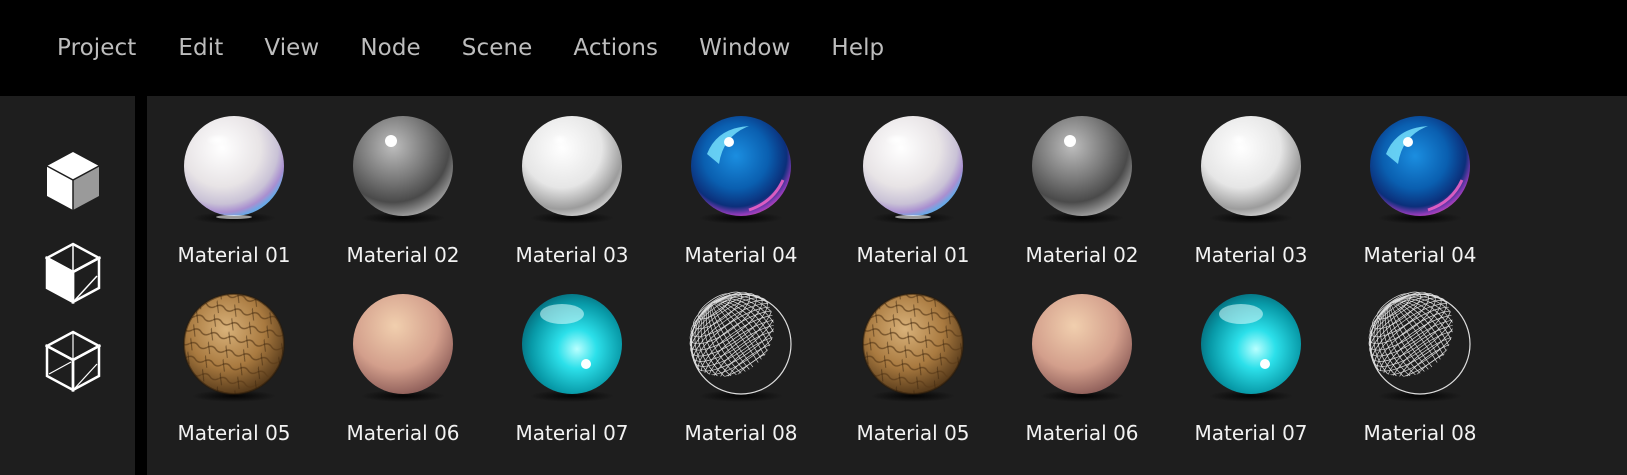 The image size is (1627, 475). Describe the element at coordinates (857, 48) in the screenshot. I see `menu-help: Help` at that location.